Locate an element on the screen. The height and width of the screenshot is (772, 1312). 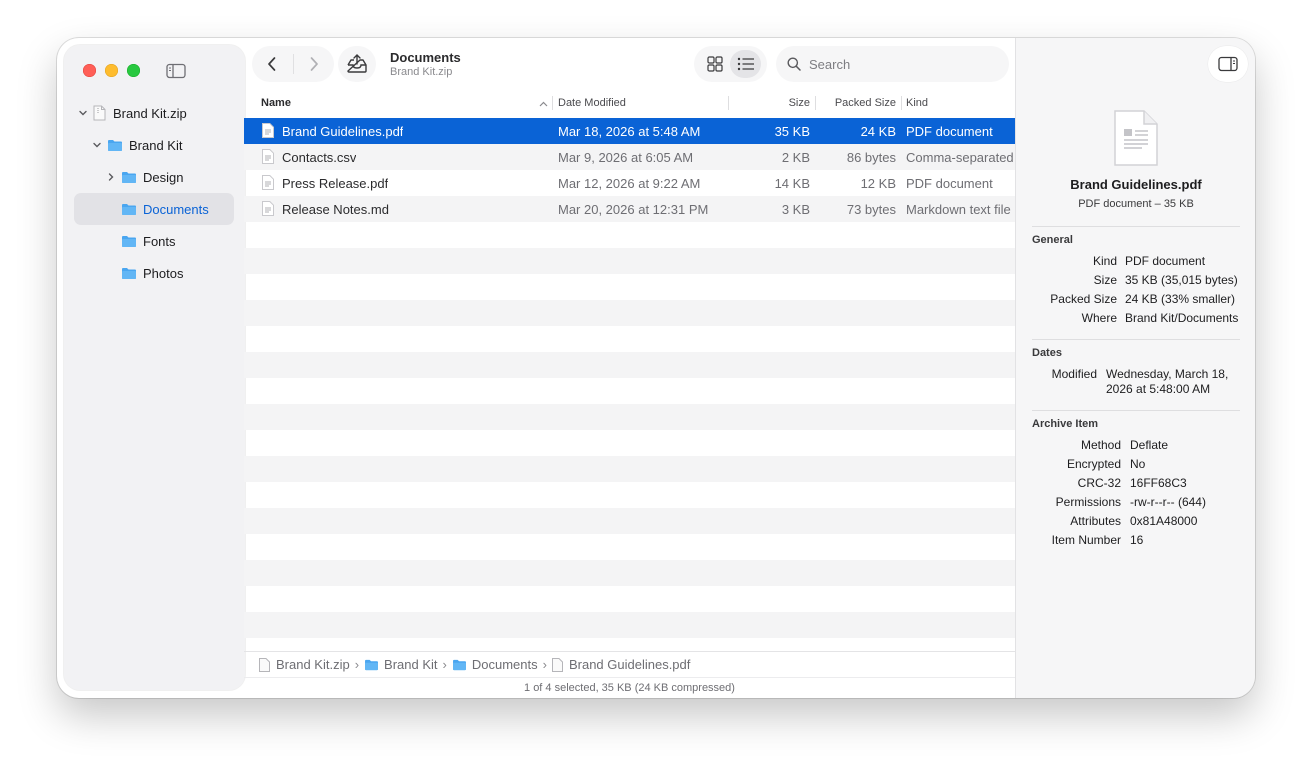
navigation-group is located at coordinates (293, 64).